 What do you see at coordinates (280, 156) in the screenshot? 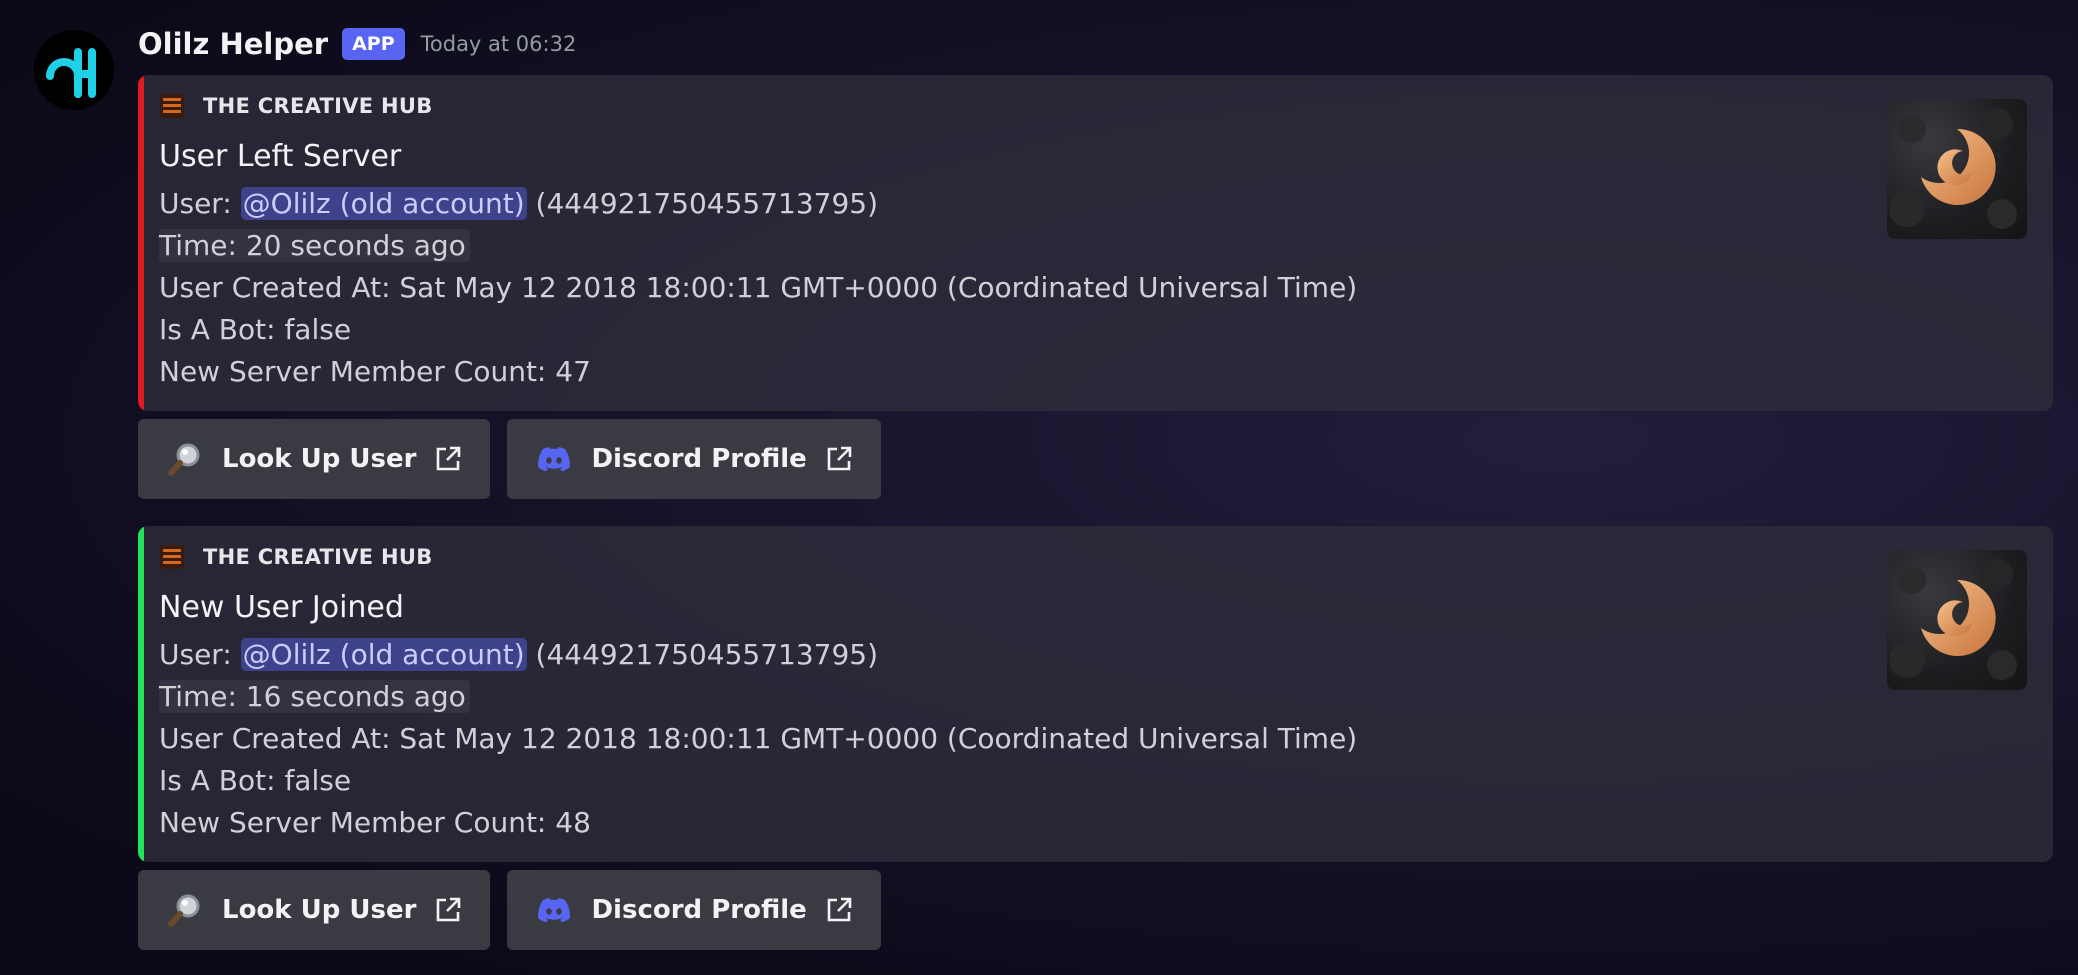
I see `embed-title: User Left Server` at bounding box center [280, 156].